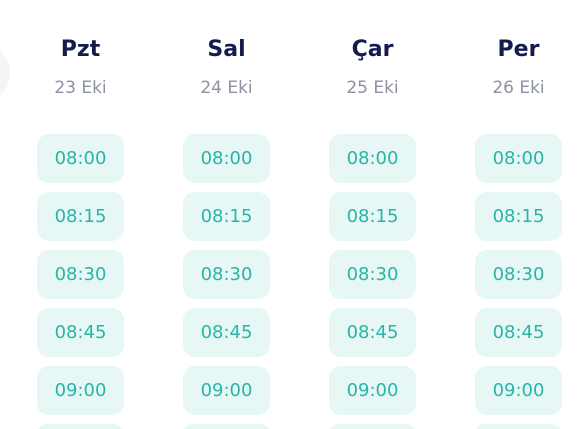  Describe the element at coordinates (5, 73) in the screenshot. I see `previous-days-button` at that location.